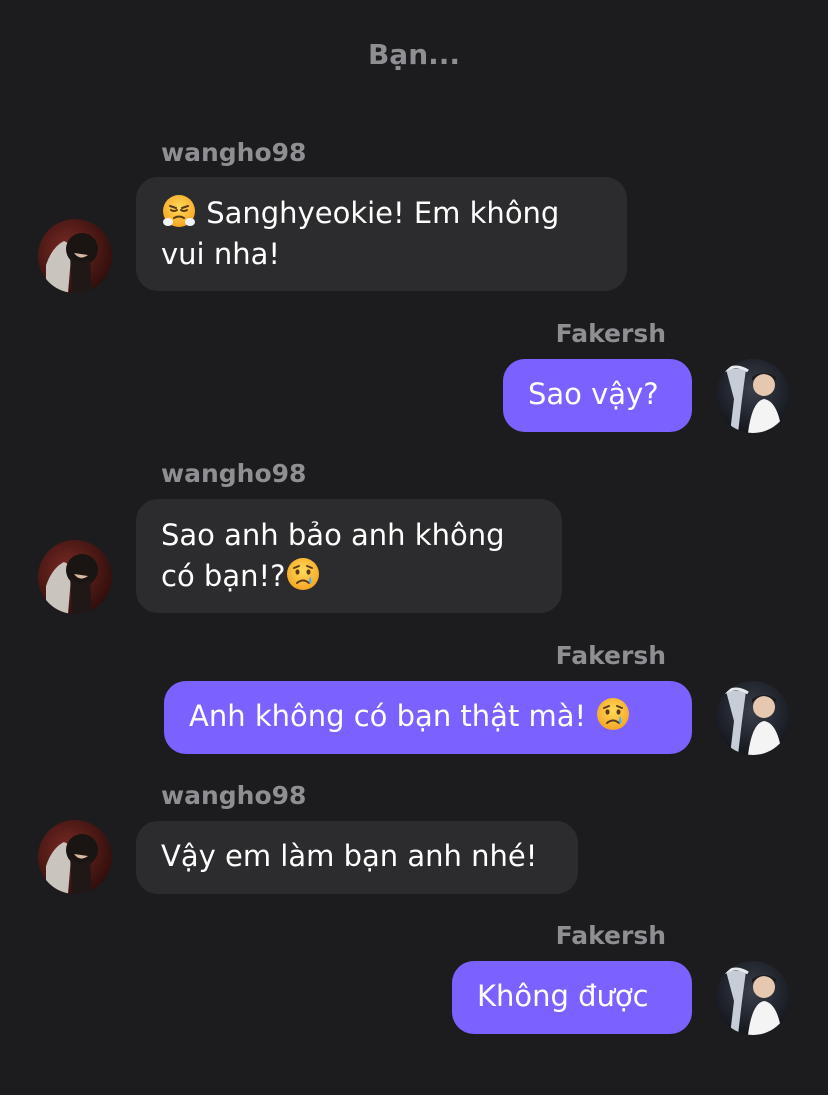  I want to click on message-text: Sao anh bảo anh không có bạn!?, so click(333, 555).